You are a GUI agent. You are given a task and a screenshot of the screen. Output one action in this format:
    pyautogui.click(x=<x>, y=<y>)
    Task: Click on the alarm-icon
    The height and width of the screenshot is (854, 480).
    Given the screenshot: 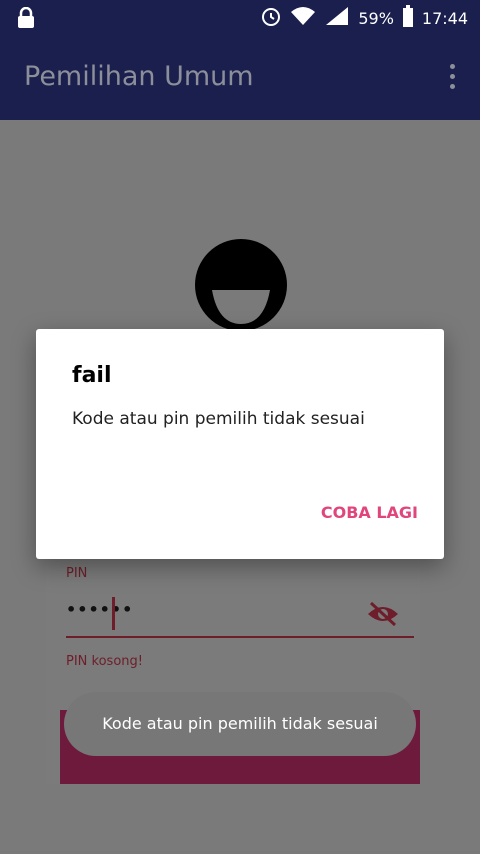 What is the action you would take?
    pyautogui.click(x=271, y=18)
    